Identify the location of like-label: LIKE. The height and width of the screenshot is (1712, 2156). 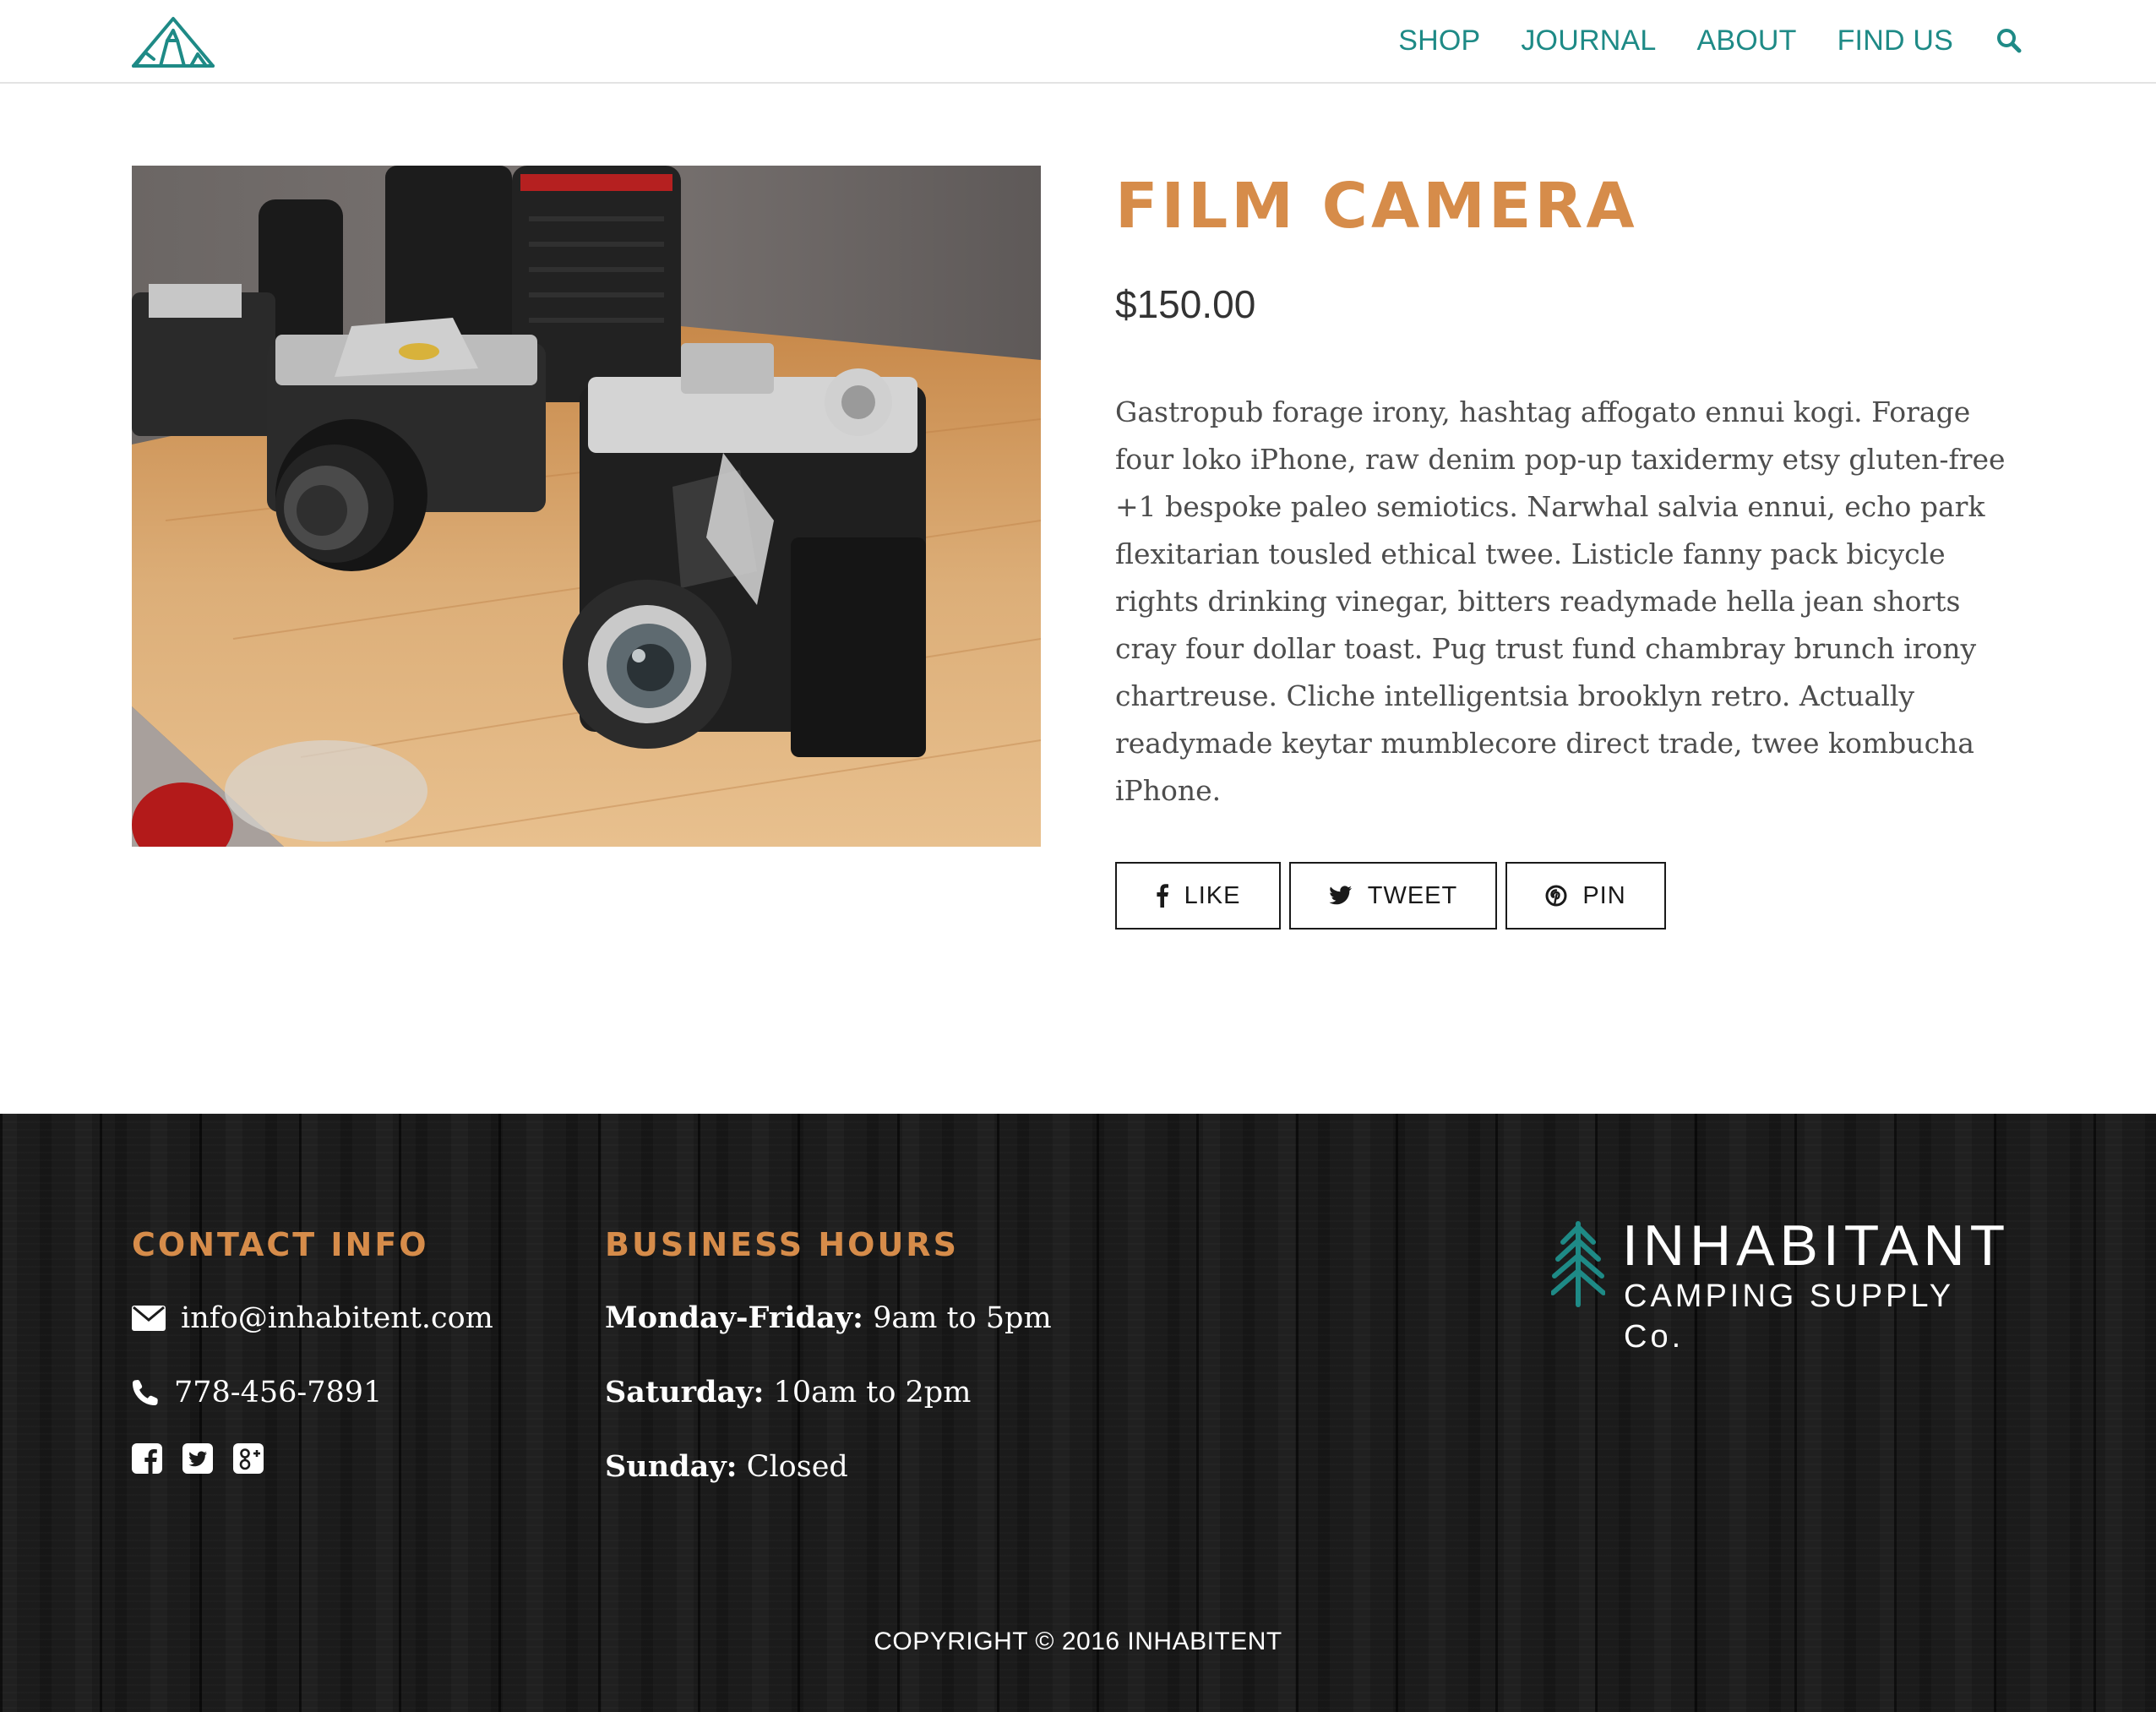
(1212, 895).